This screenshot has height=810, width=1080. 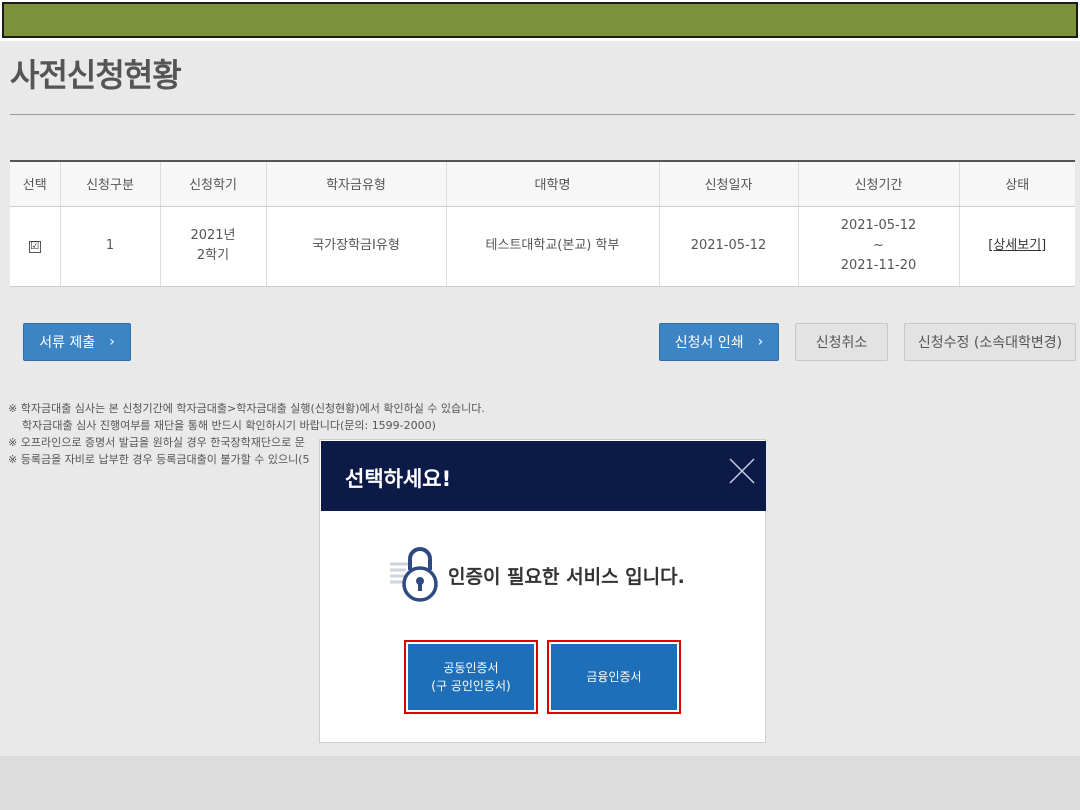 I want to click on col-apply-type: 신청구분, so click(x=110, y=183).